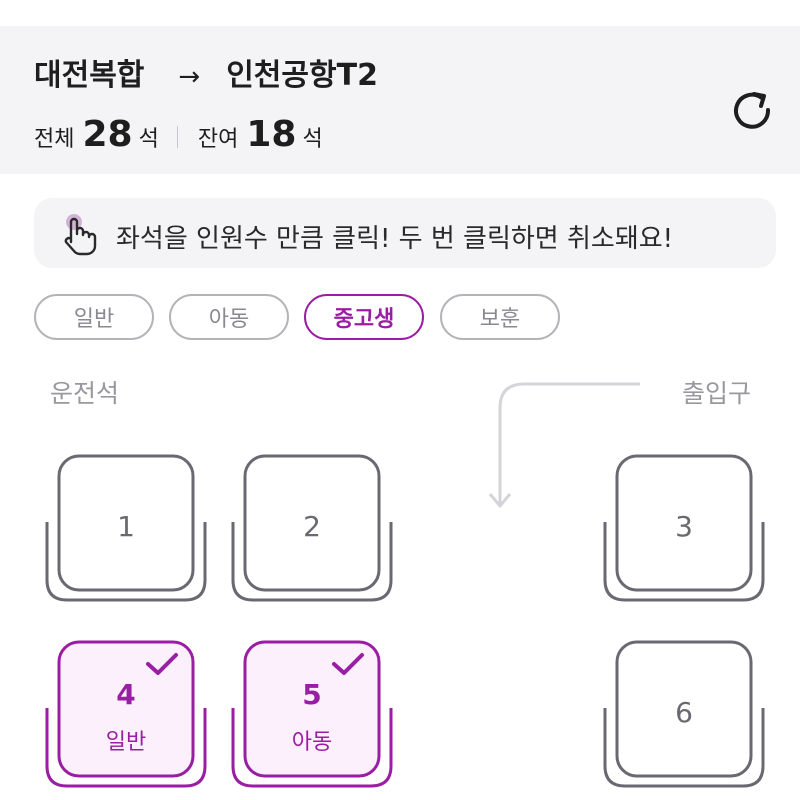 The width and height of the screenshot is (800, 800). Describe the element at coordinates (189, 77) in the screenshot. I see `route-arrow-icon: →` at that location.